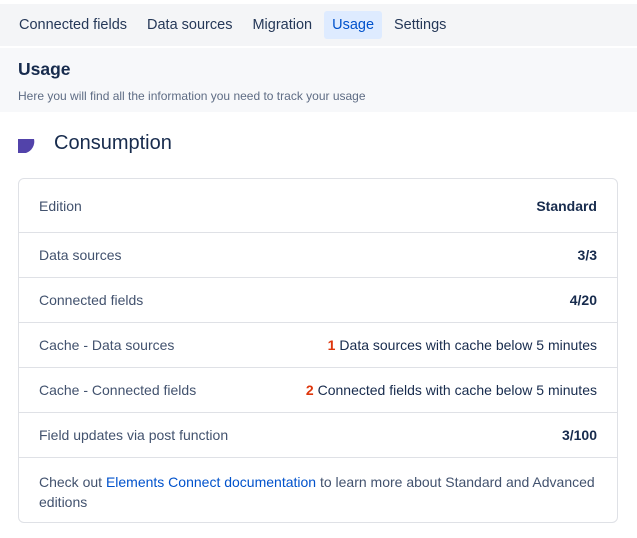 This screenshot has height=538, width=637. What do you see at coordinates (189, 25) in the screenshot?
I see `tab-data-sources: Data sources` at bounding box center [189, 25].